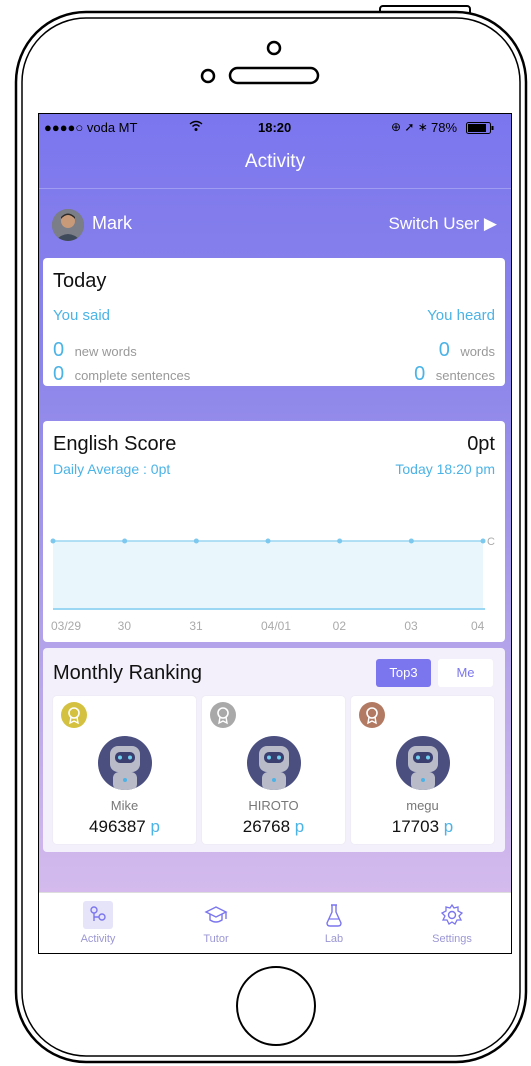  I want to click on tab-settings: Settings, so click(452, 923).